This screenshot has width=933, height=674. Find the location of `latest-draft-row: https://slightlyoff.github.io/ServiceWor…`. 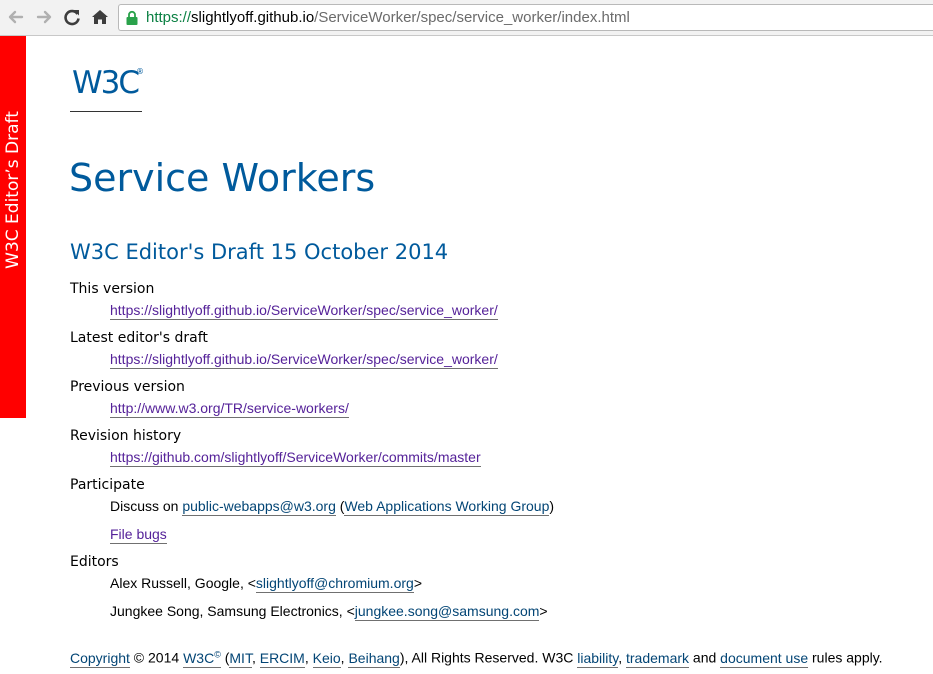

latest-draft-row: https://slightlyoff.github.io/ServiceWor… is located at coordinates (304, 360).